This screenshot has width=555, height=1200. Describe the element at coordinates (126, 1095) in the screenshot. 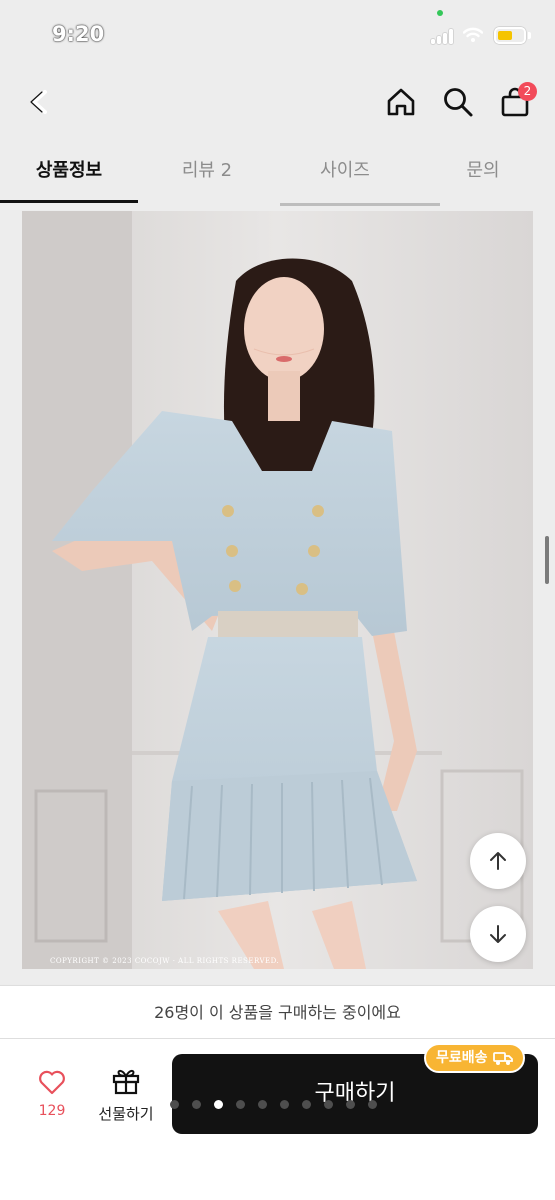

I see `gift-button: 선물하기` at that location.